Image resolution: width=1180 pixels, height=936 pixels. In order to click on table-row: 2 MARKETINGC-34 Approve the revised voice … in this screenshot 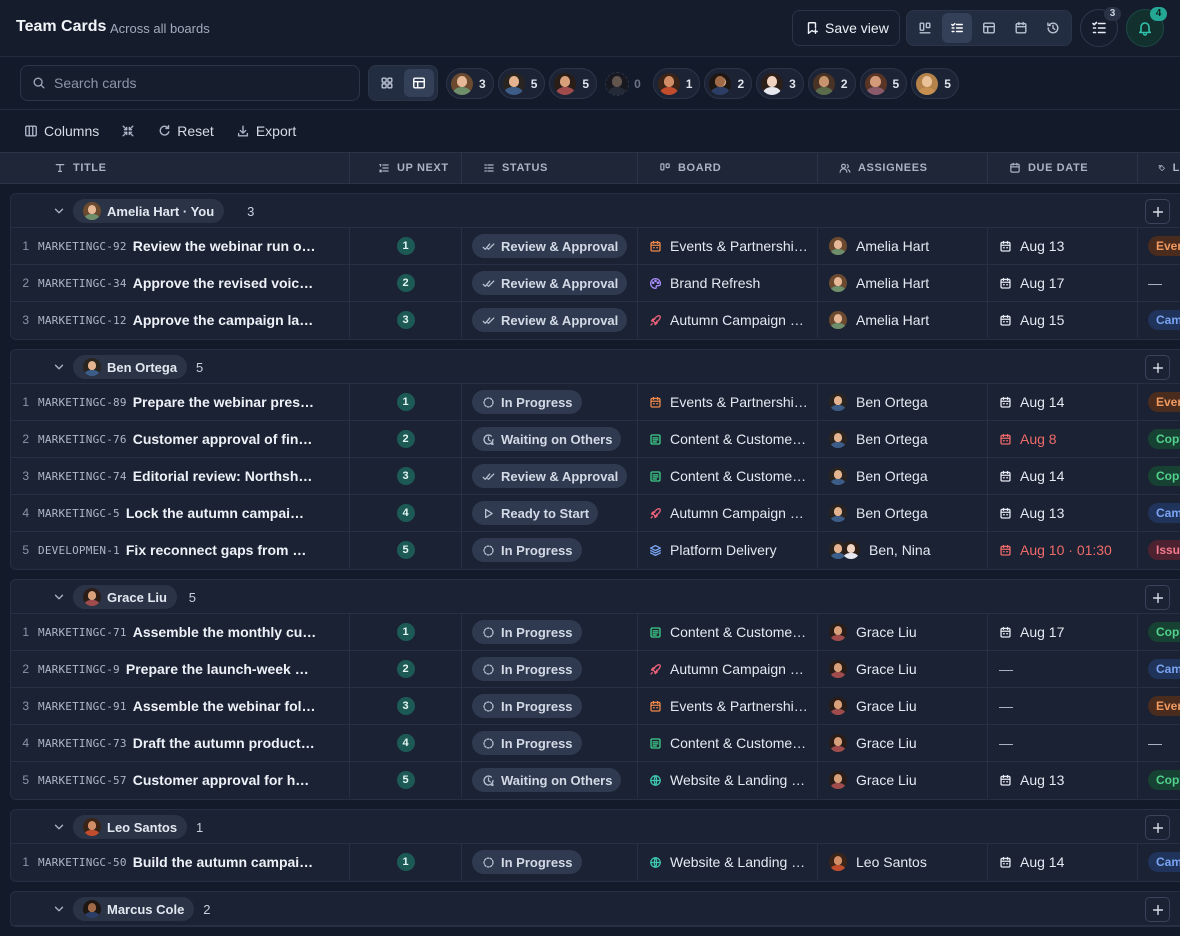, I will do `click(595, 283)`.